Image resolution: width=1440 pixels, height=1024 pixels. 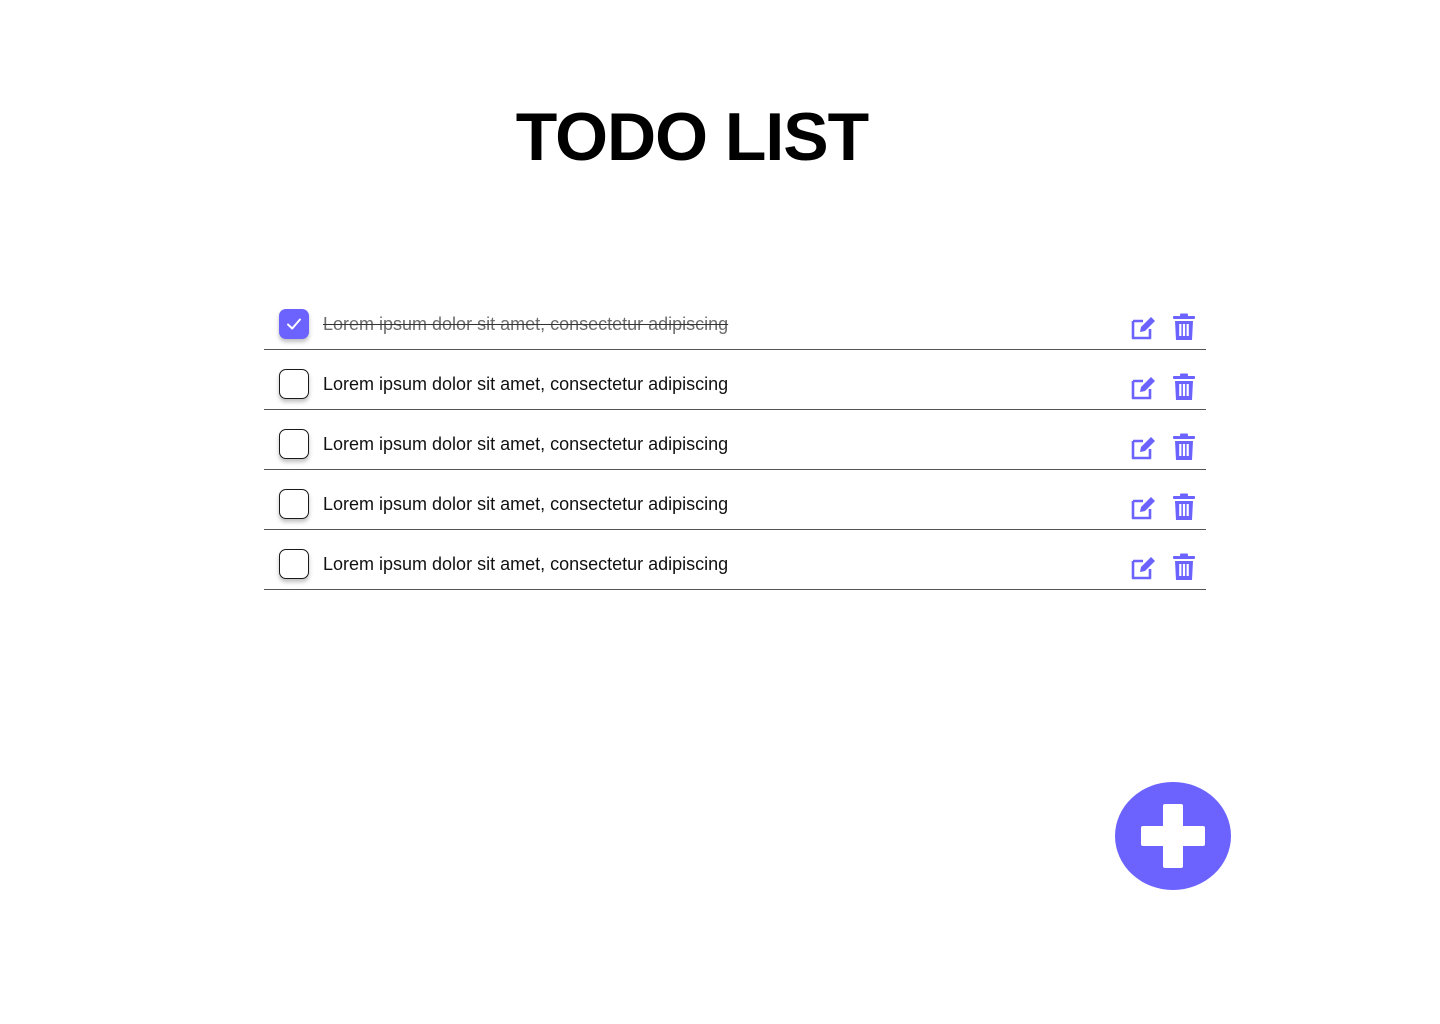 I want to click on add-todo-button, so click(x=1173, y=836).